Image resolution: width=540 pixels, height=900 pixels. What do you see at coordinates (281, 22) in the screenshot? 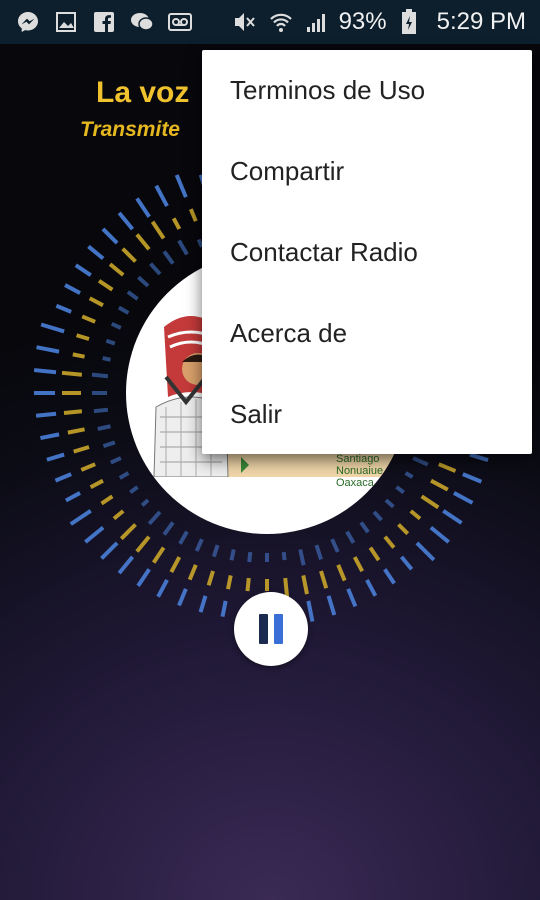
I see `wifi-icon` at bounding box center [281, 22].